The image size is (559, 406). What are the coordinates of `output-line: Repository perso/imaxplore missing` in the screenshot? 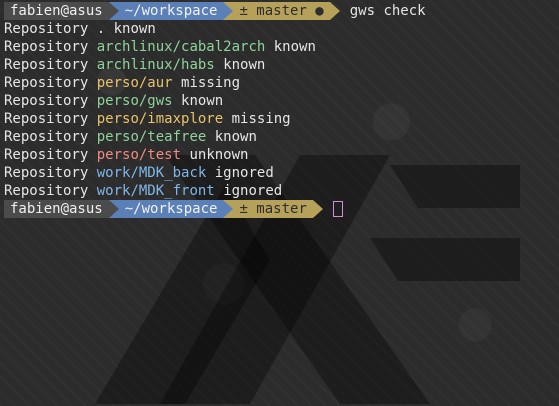 It's located at (281, 119).